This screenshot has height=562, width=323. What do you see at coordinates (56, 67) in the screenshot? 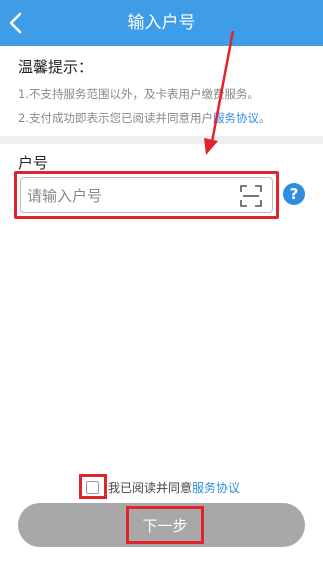
I see `tips-heading: 温馨提示：` at bounding box center [56, 67].